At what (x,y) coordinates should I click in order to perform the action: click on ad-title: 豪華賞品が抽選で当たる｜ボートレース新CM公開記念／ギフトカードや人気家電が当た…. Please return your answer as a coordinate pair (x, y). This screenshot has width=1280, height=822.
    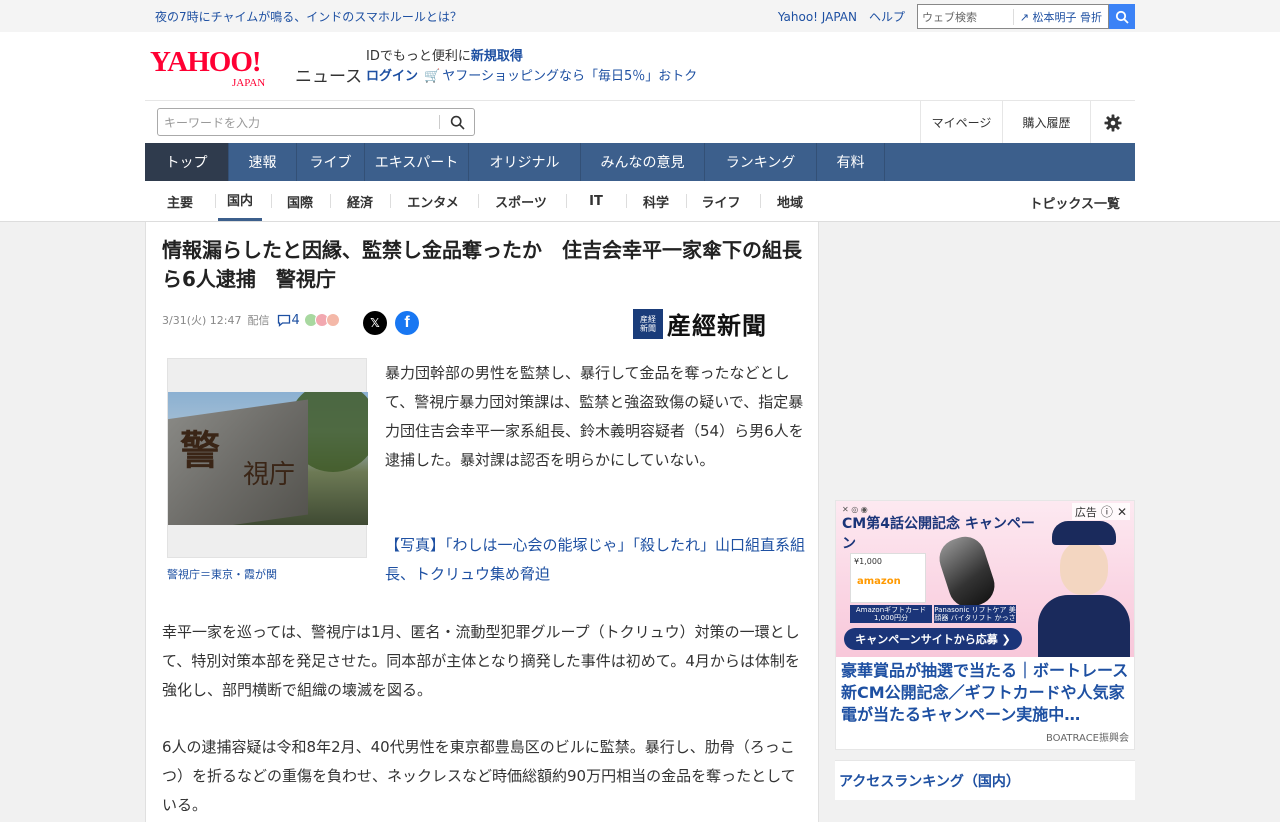
    Looking at the image, I should click on (986, 693).